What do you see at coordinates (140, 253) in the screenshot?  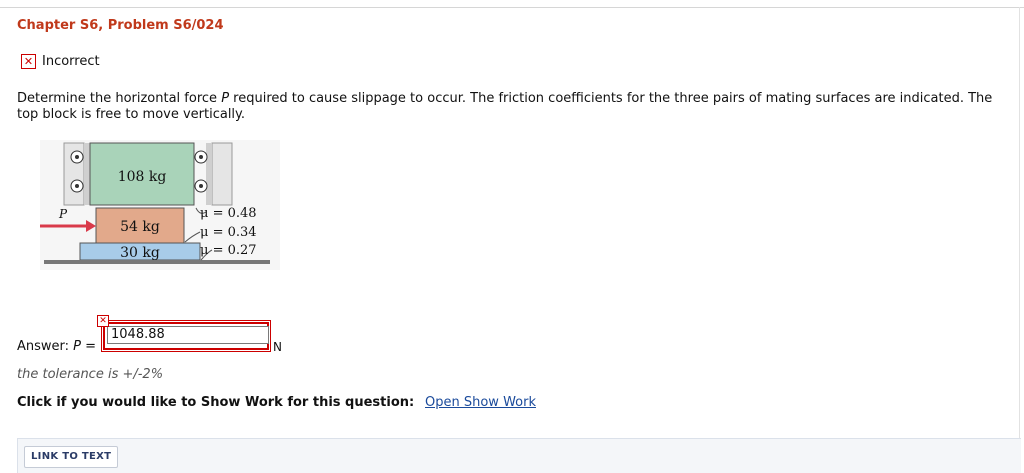 I see `block-30kg-label: 30 kg` at bounding box center [140, 253].